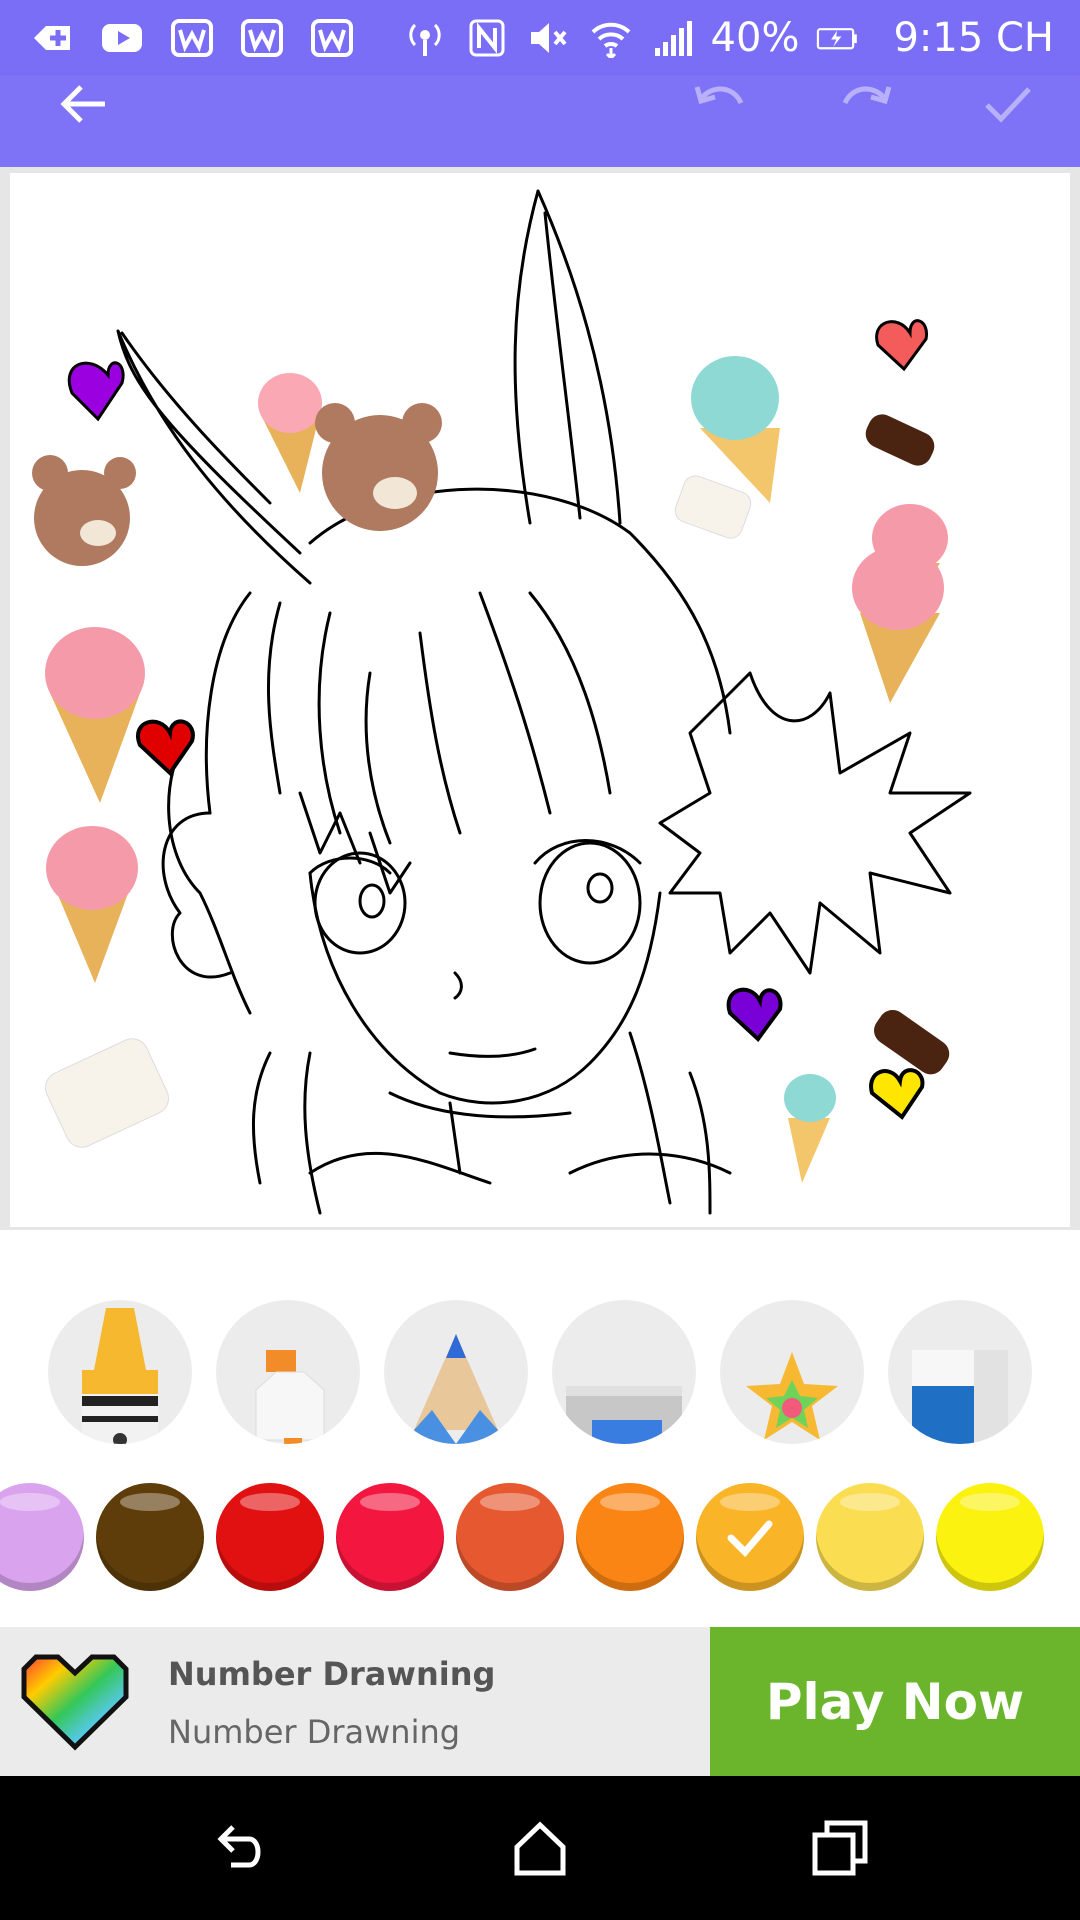 This screenshot has width=1080, height=1920. What do you see at coordinates (82, 104) in the screenshot?
I see `arrow-left-icon` at bounding box center [82, 104].